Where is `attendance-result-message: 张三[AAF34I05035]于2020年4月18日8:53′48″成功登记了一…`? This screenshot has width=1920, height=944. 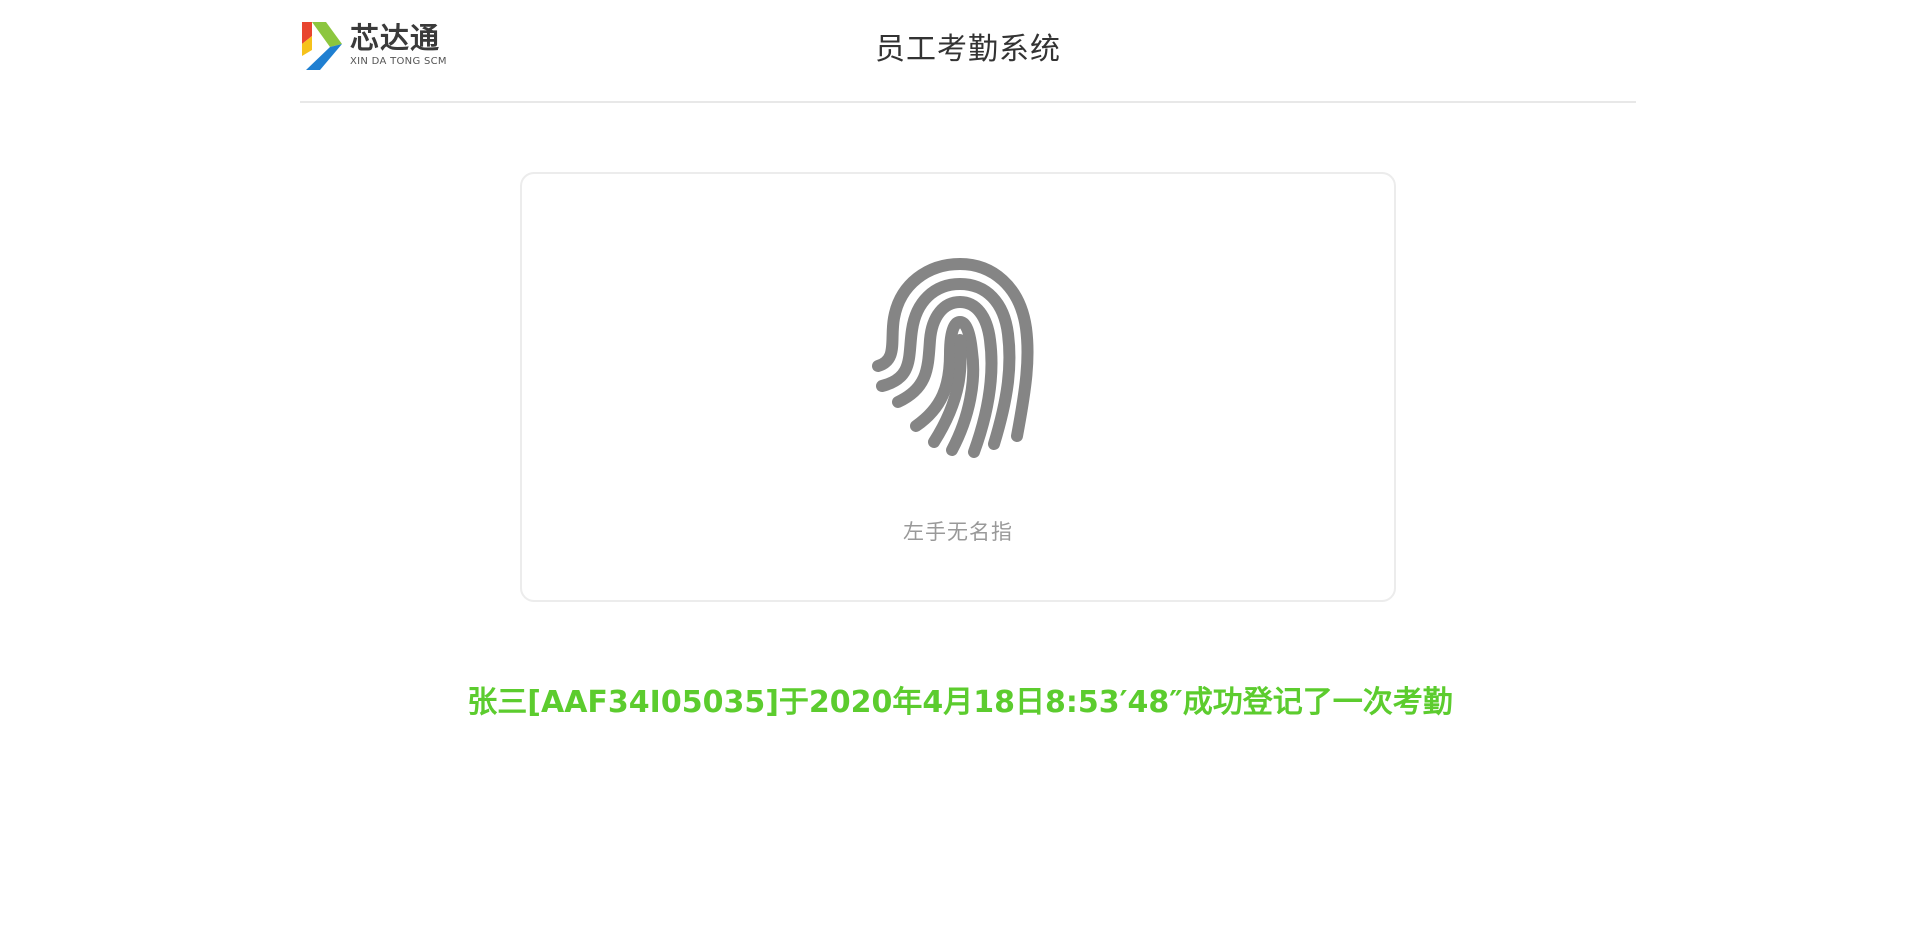 attendance-result-message: 张三[AAF34I05035]于2020年4月18日8:53′48″成功登记了一… is located at coordinates (960, 702).